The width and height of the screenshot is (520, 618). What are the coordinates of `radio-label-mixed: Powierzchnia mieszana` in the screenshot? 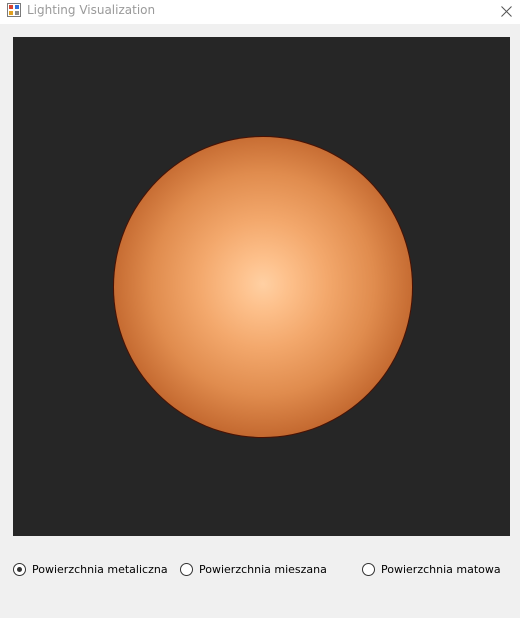 It's located at (263, 569).